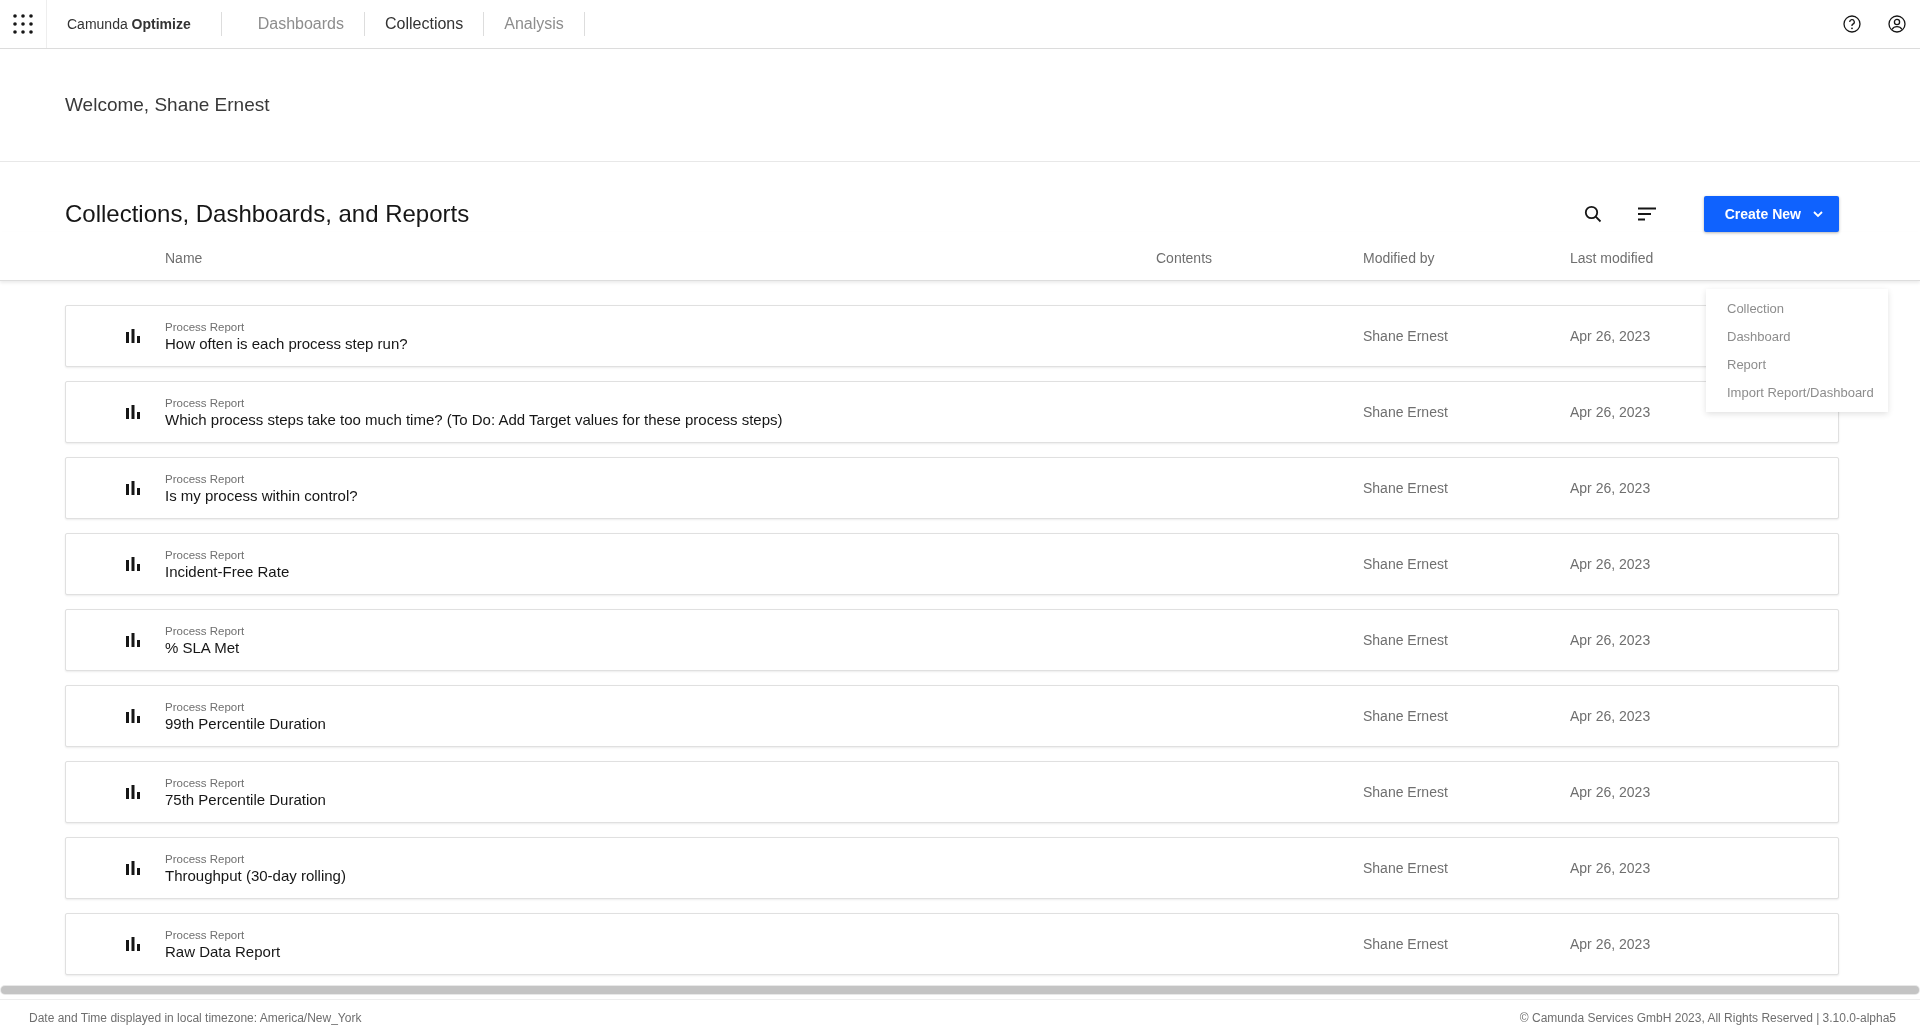 Image resolution: width=1920 pixels, height=1036 pixels. Describe the element at coordinates (960, 105) in the screenshot. I see `welcome-text: Welcome, Shane Ernest` at that location.